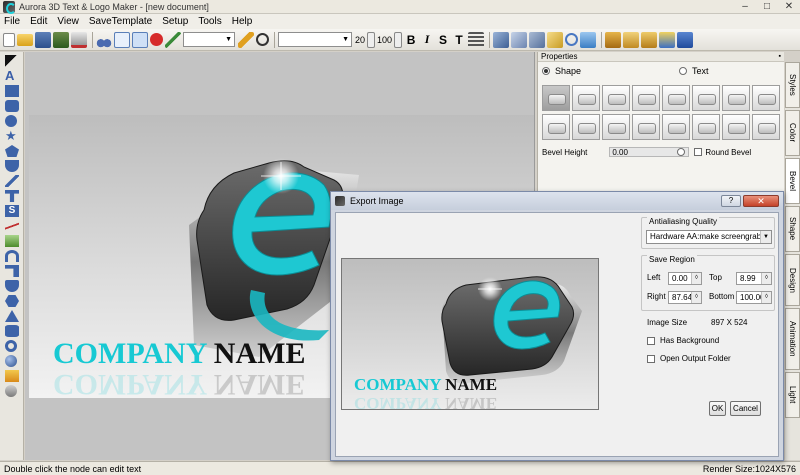 This screenshot has width=800, height=475. Describe the element at coordinates (12, 135) in the screenshot. I see `star-tool-icon: ★` at that location.